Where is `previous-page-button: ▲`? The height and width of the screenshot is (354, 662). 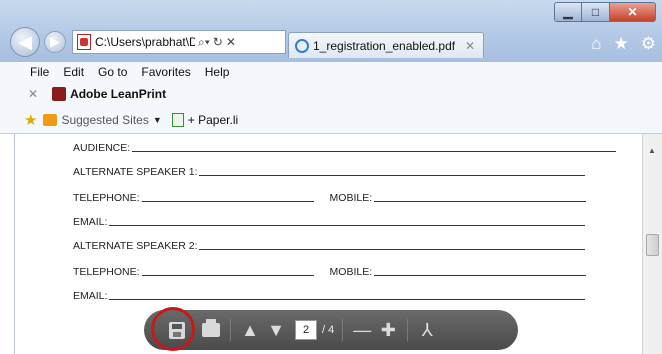 previous-page-button: ▲ is located at coordinates (250, 330).